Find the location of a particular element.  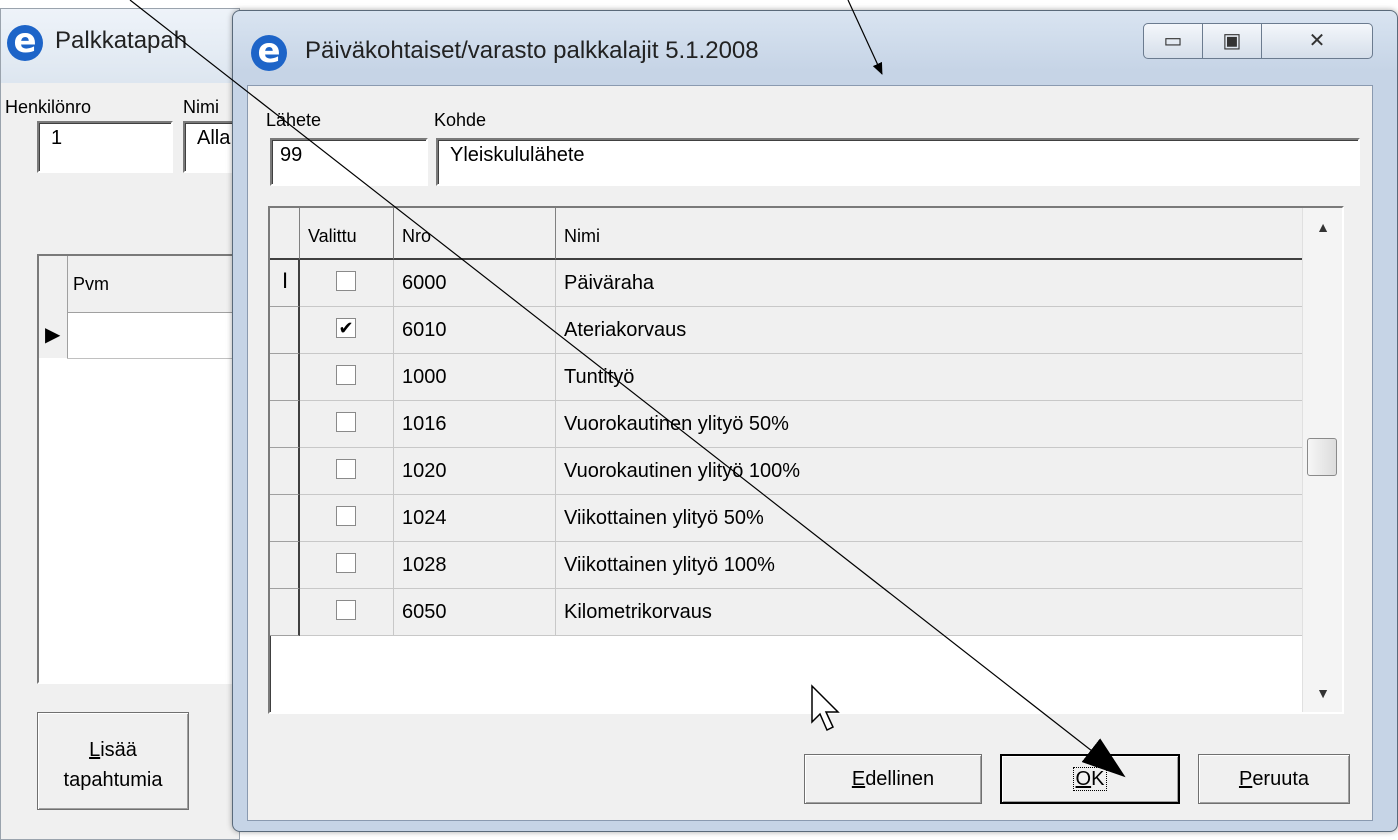

mouse-pointer-icon is located at coordinates (825, 708).